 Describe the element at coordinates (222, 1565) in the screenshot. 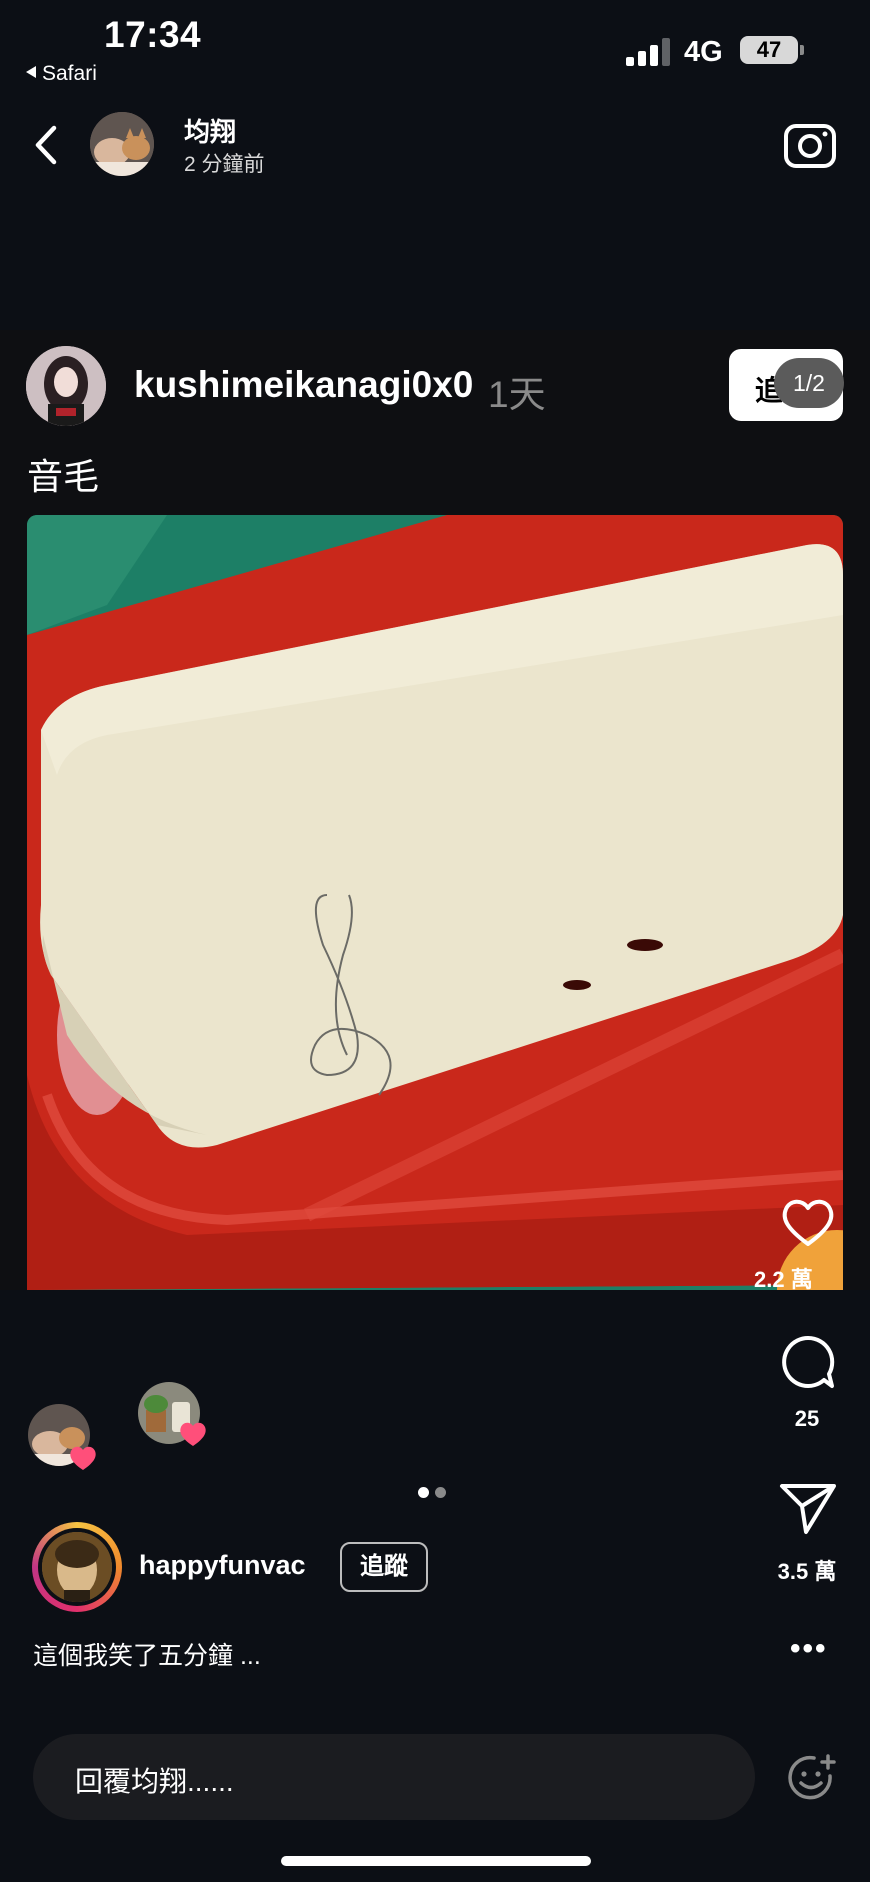

I see `shared-by-username: happyfunvac` at that location.